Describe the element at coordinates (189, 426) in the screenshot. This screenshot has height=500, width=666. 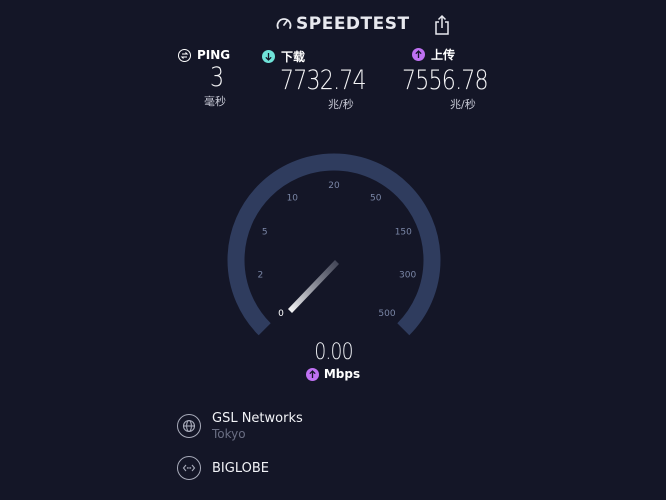
I see `globe-icon` at that location.